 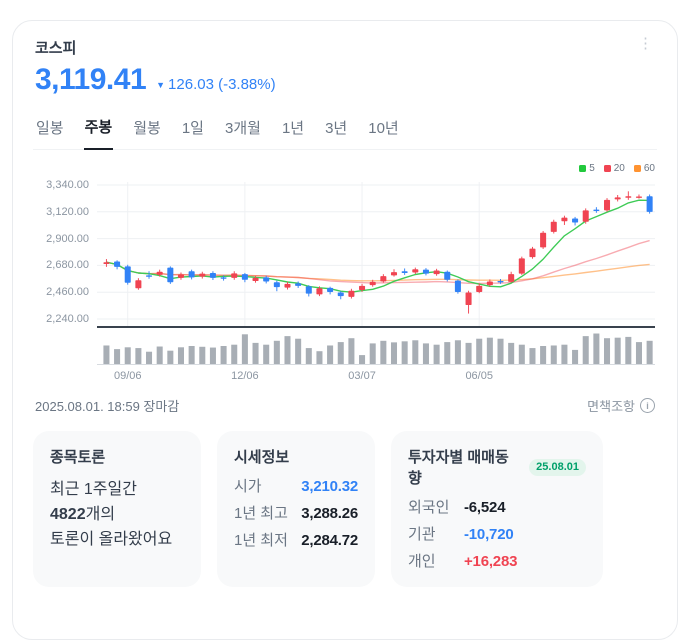 I want to click on price-change: ▼ 126.03 (-3.88%), so click(x=216, y=84).